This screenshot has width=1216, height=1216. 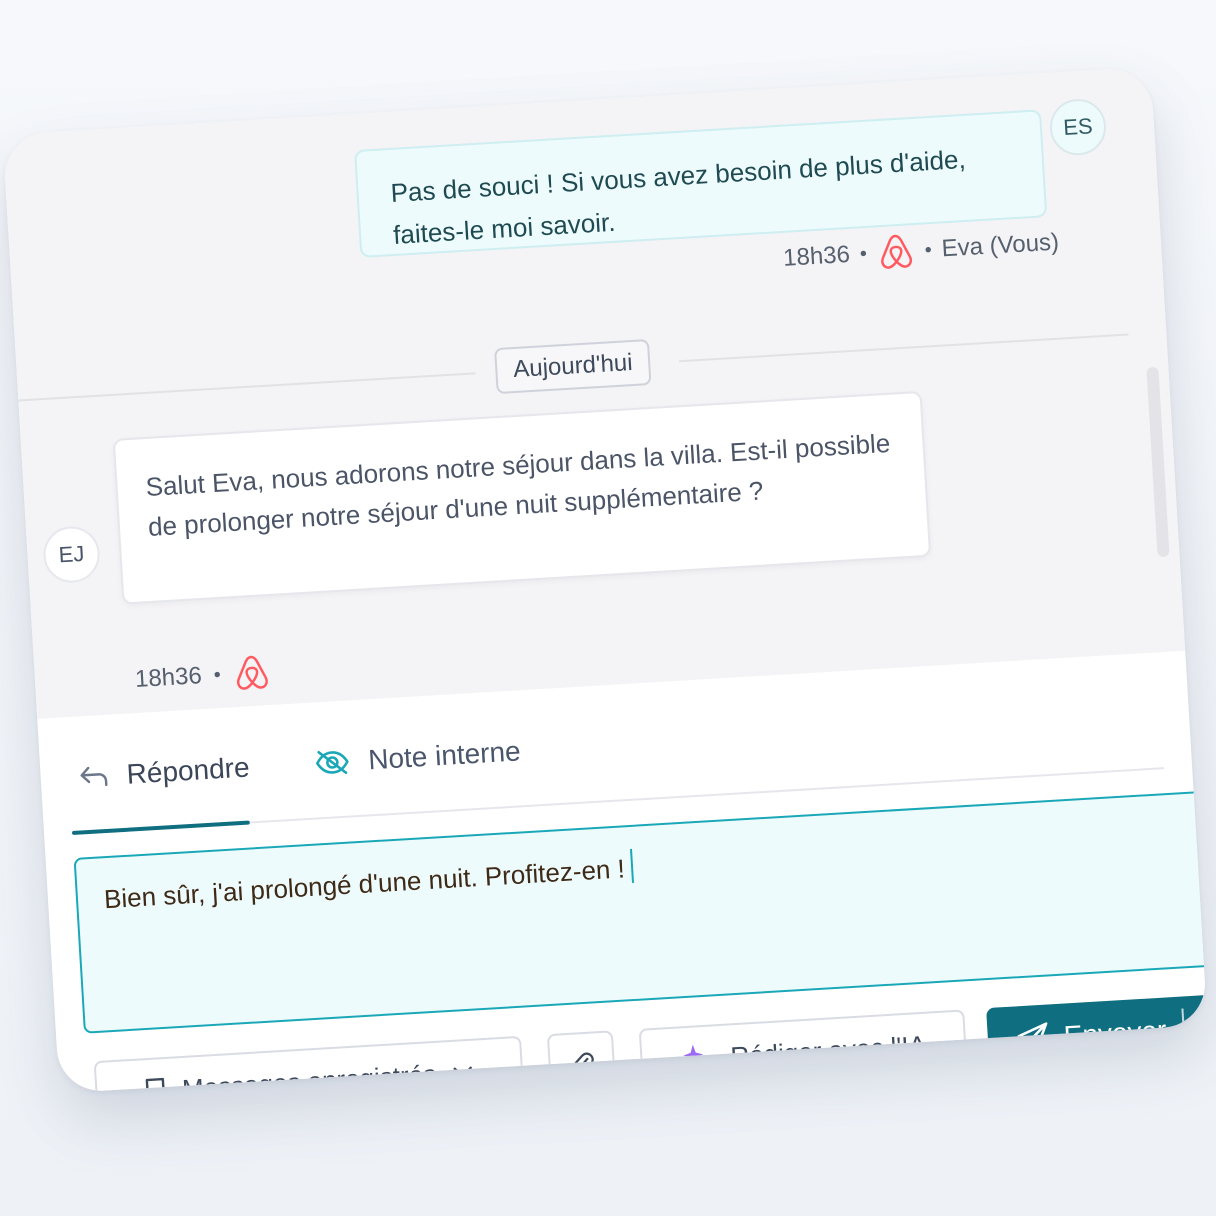 I want to click on saved-messages-dropdown: Messages enregistrés, so click(x=309, y=1064).